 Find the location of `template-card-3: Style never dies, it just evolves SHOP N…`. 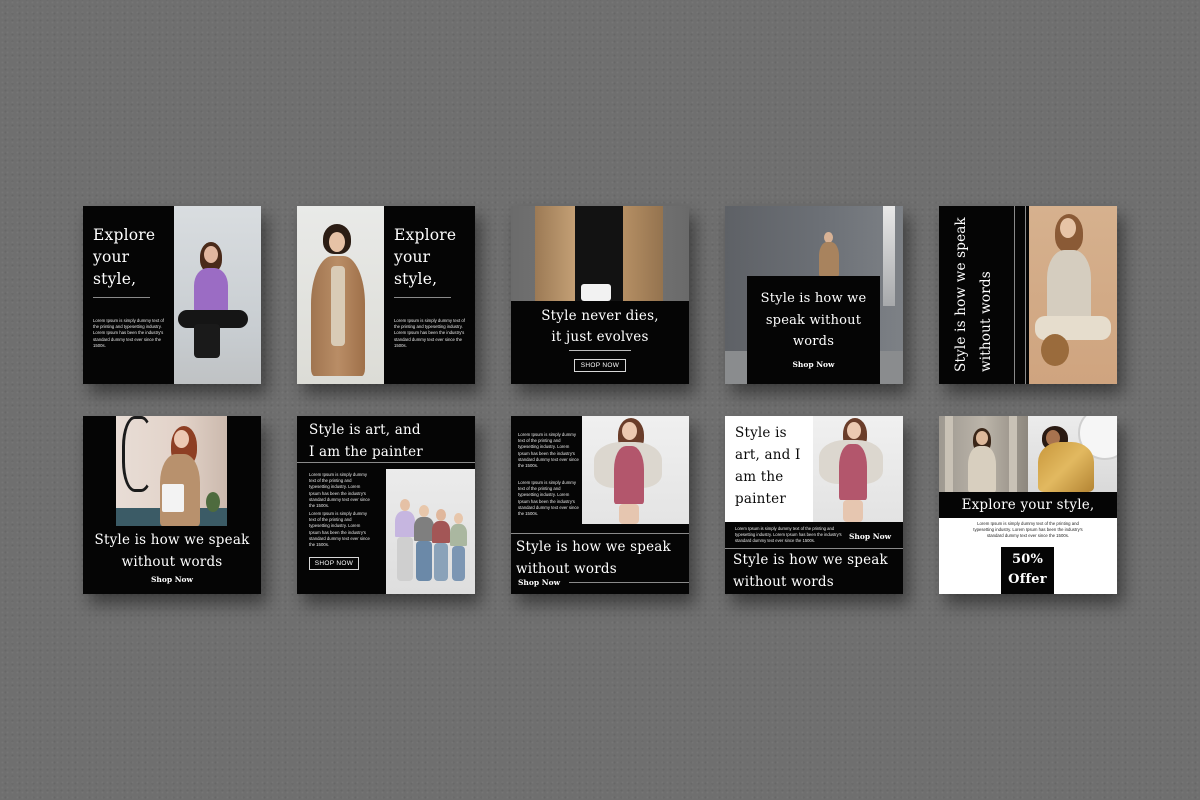

template-card-3: Style never dies, it just evolves SHOP N… is located at coordinates (600, 295).